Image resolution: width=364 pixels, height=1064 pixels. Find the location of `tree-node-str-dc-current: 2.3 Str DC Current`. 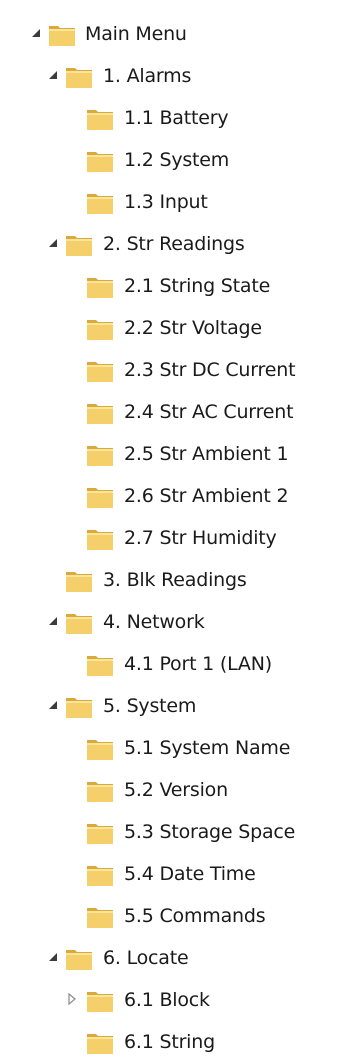

tree-node-str-dc-current: 2.3 Str DC Current is located at coordinates (182, 370).